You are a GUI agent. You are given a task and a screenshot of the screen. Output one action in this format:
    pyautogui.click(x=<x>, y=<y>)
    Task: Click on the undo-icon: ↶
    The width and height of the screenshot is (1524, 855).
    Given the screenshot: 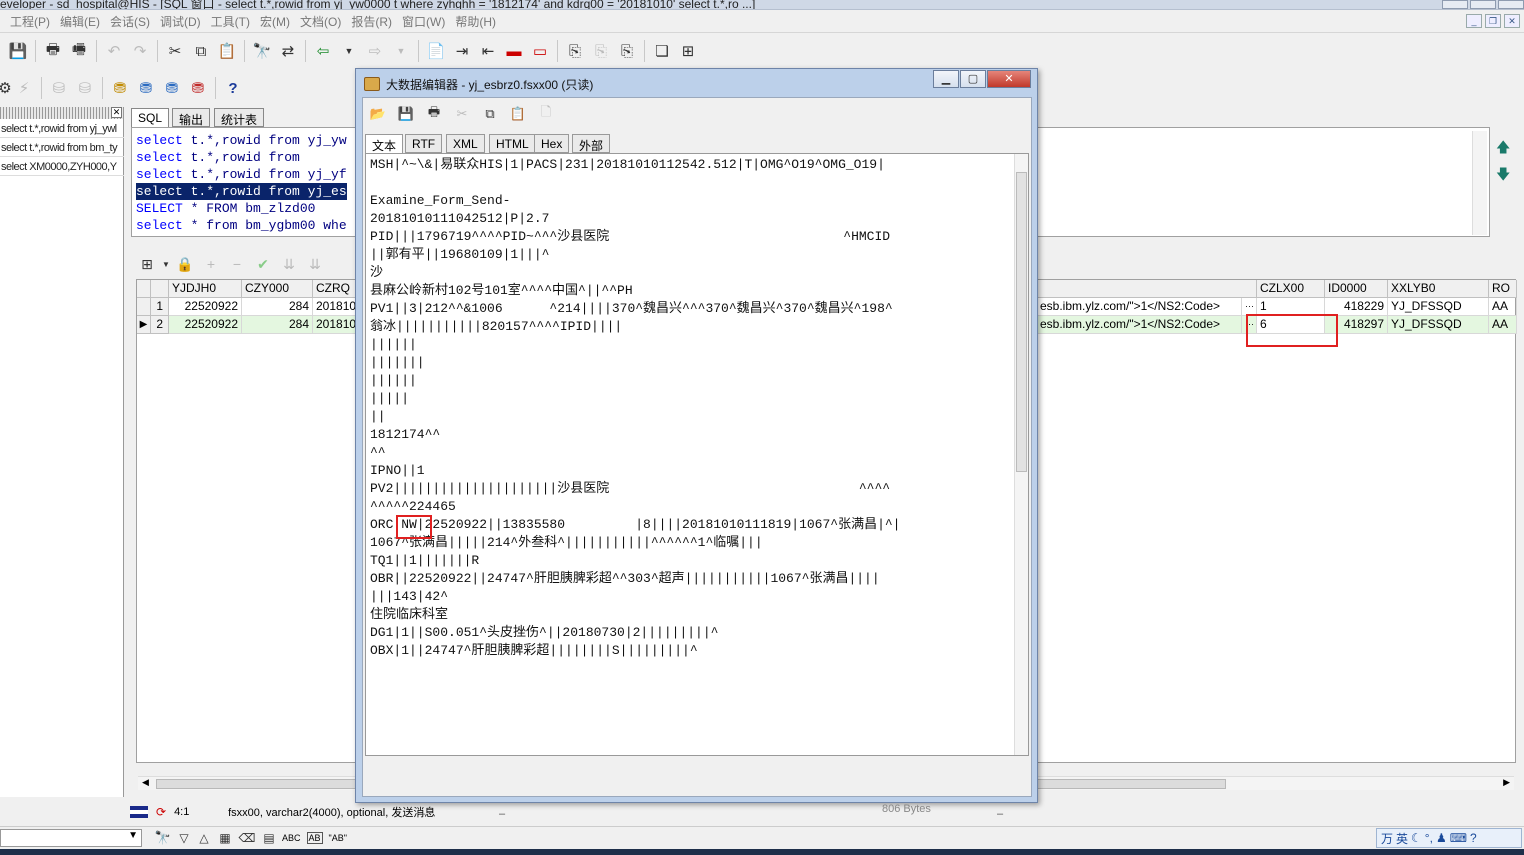 What is the action you would take?
    pyautogui.click(x=114, y=51)
    